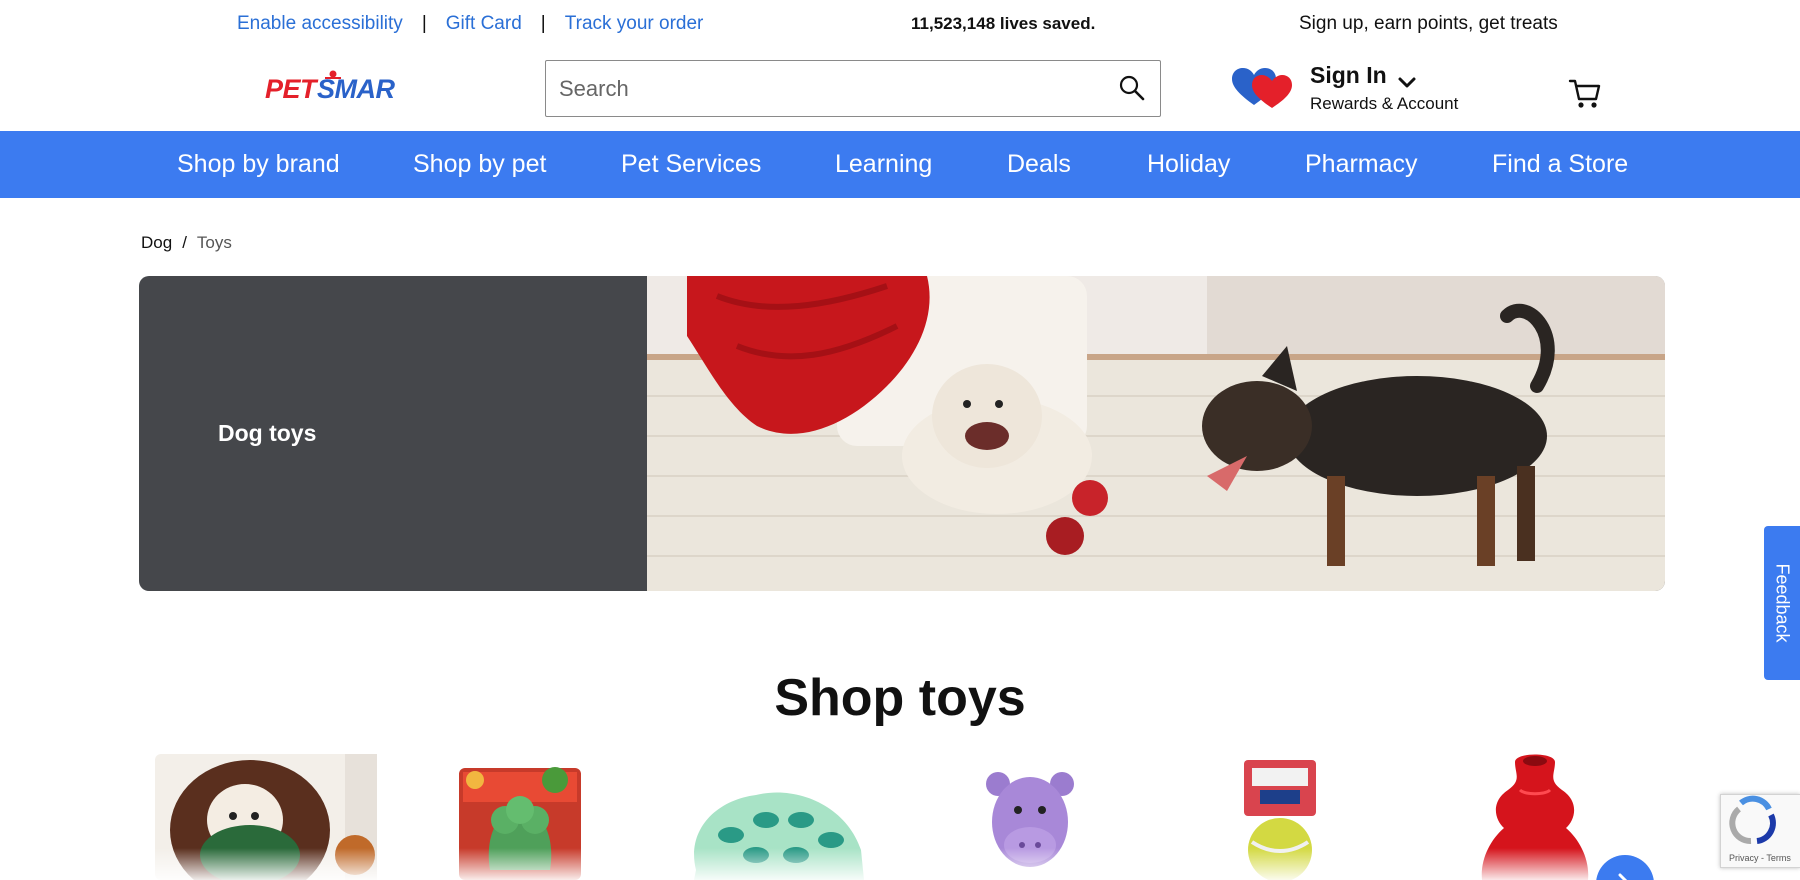 The width and height of the screenshot is (1800, 880). I want to click on feedback-tab: Feedback, so click(1782, 603).